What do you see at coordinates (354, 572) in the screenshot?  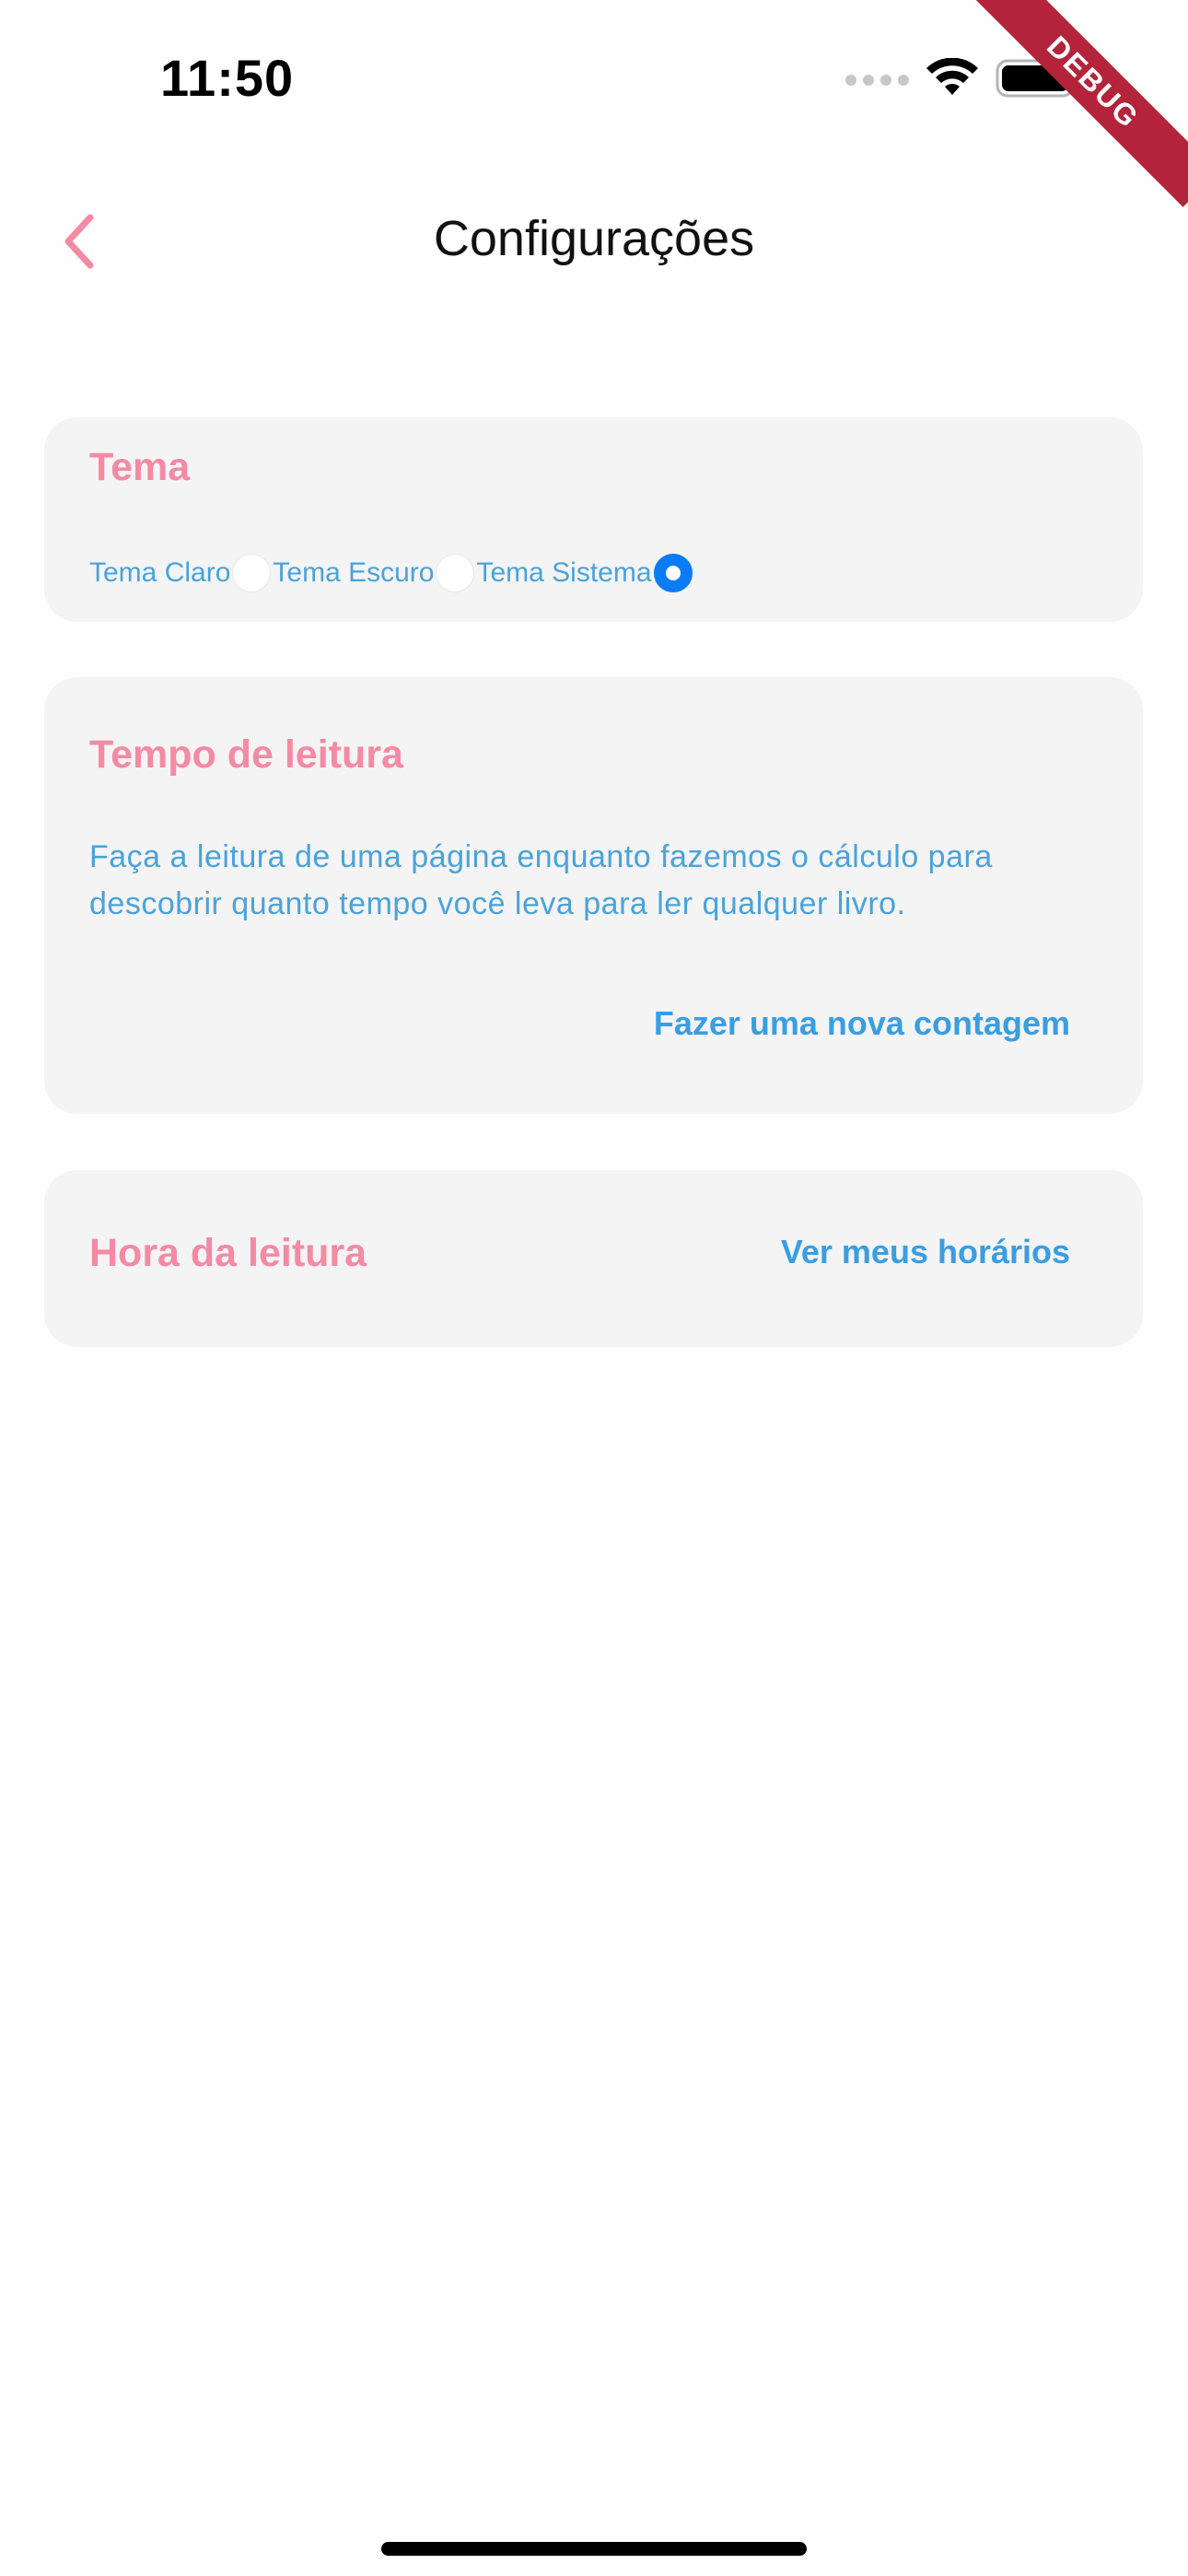 I see `theme-option-label: Tema Escuro` at bounding box center [354, 572].